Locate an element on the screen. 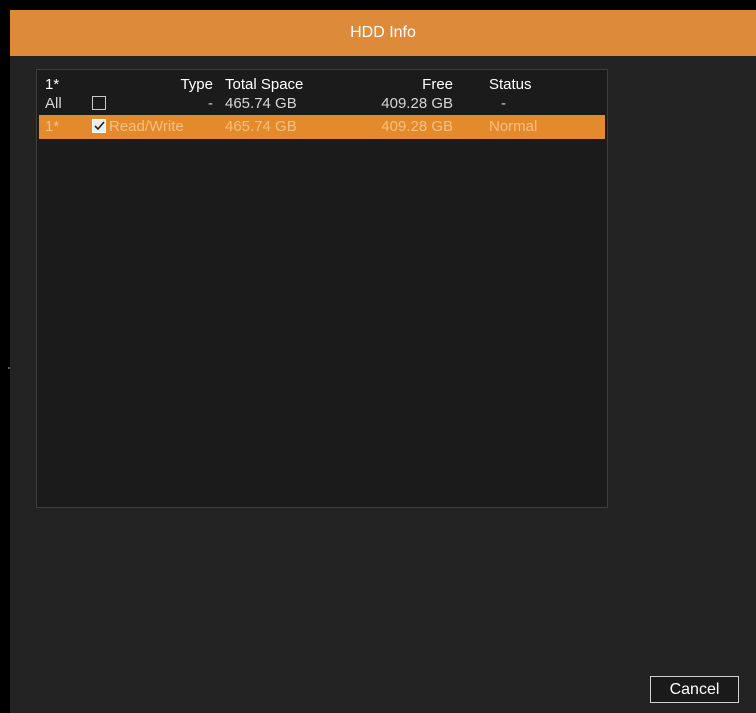 The width and height of the screenshot is (756, 713). column-header-free: Free is located at coordinates (437, 84).